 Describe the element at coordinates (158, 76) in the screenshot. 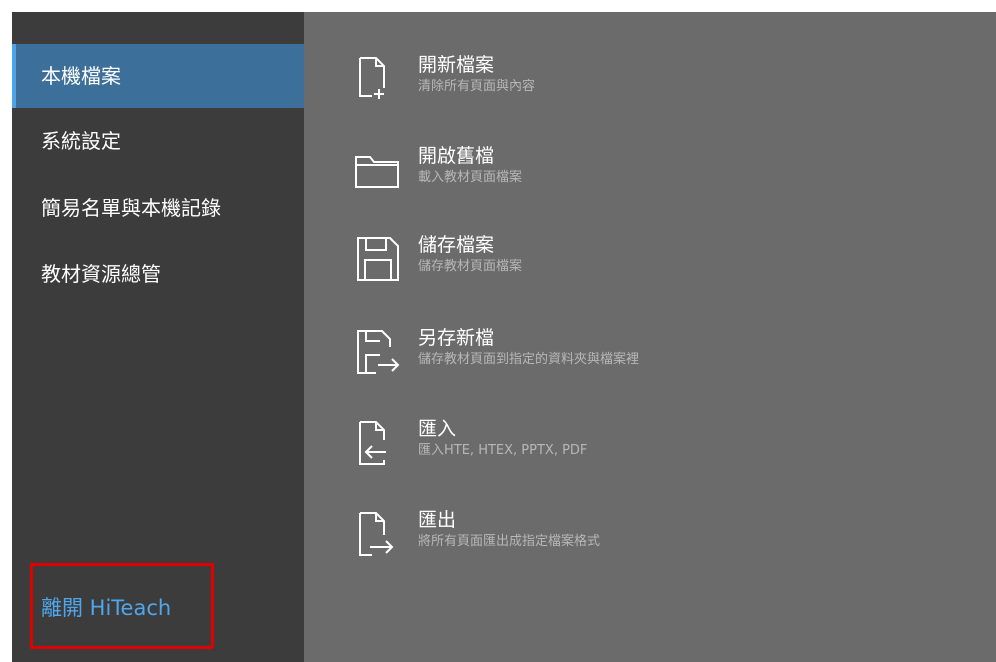

I see `sidebar-item-local-files: 本機檔案` at that location.